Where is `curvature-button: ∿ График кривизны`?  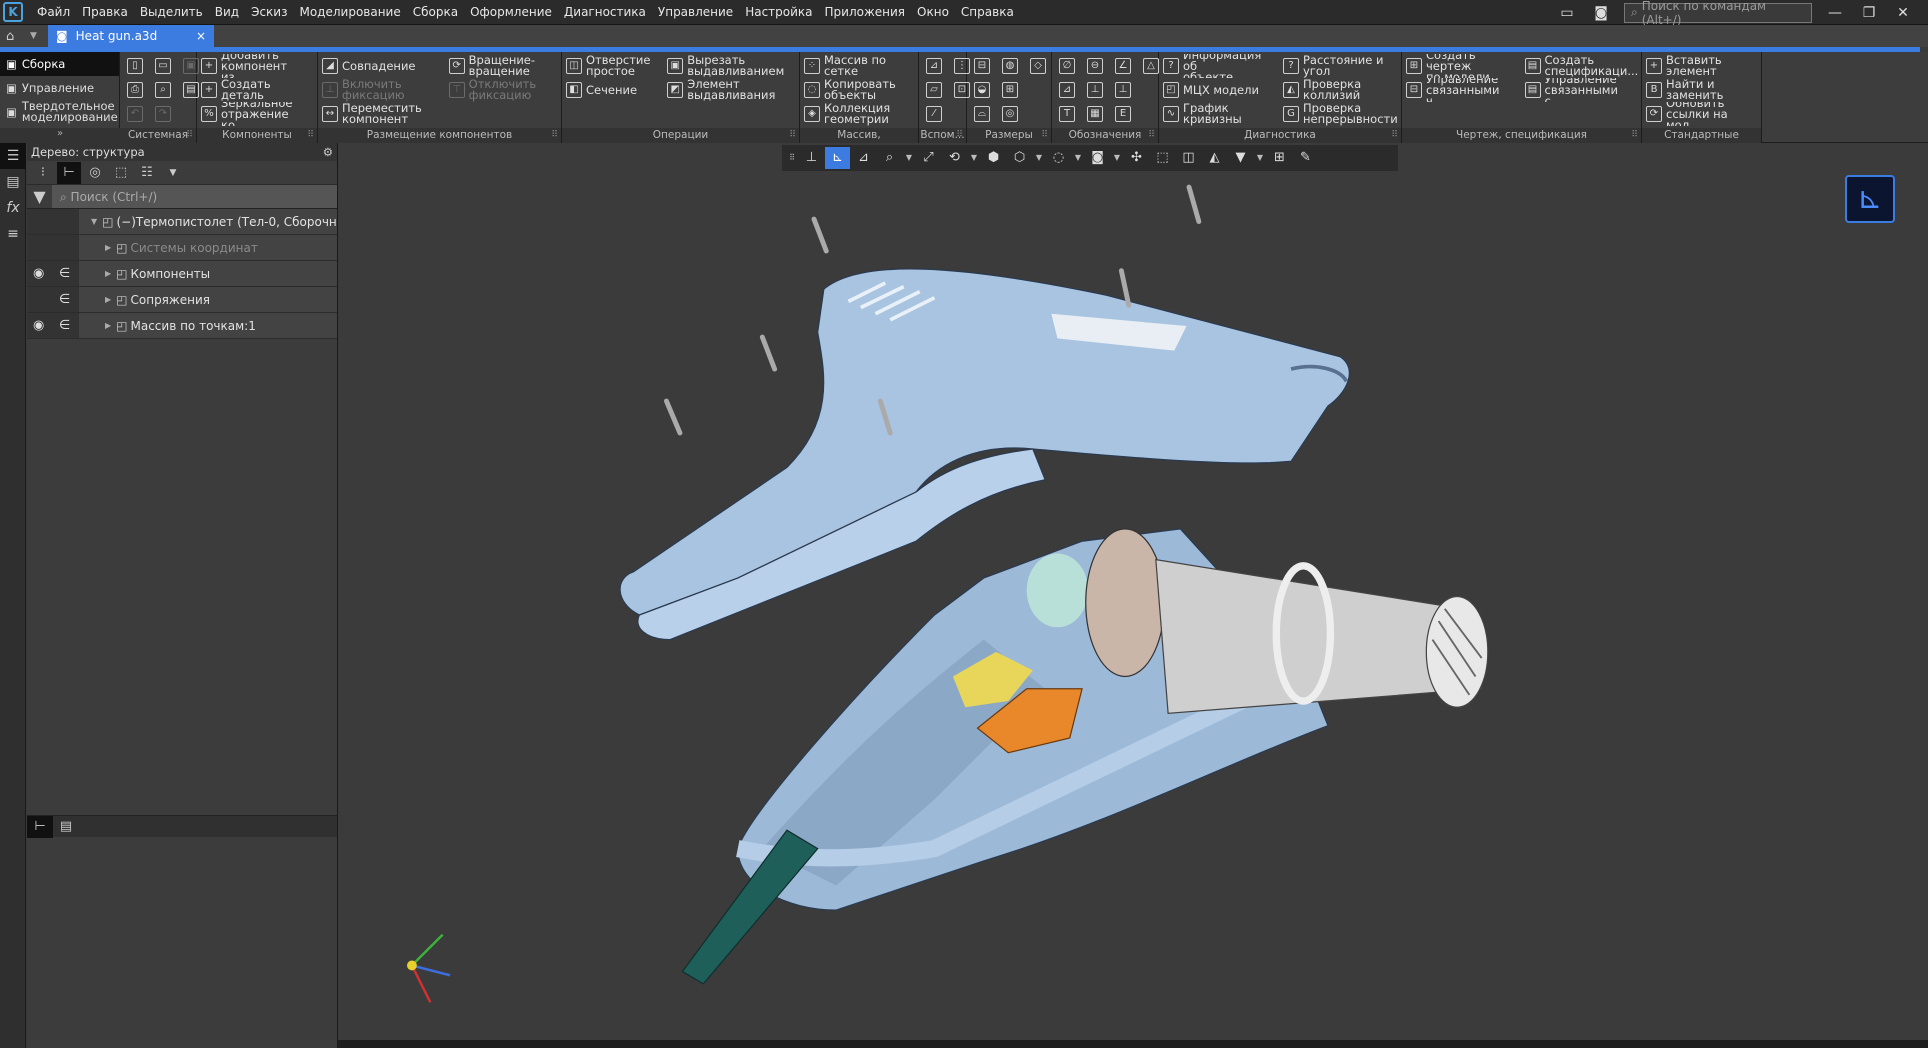 curvature-button: ∿ График кривизны is located at coordinates (1220, 114).